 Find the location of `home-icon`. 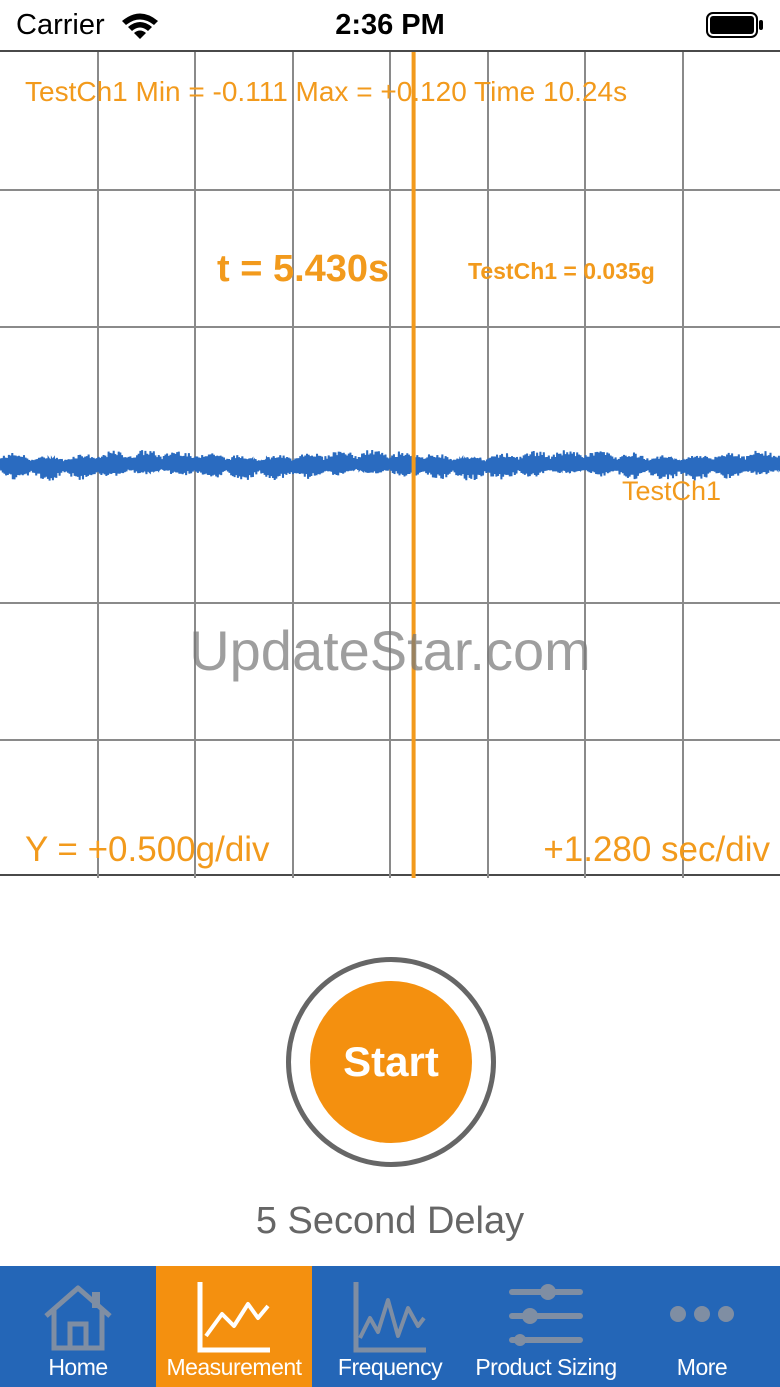

home-icon is located at coordinates (78, 1318).